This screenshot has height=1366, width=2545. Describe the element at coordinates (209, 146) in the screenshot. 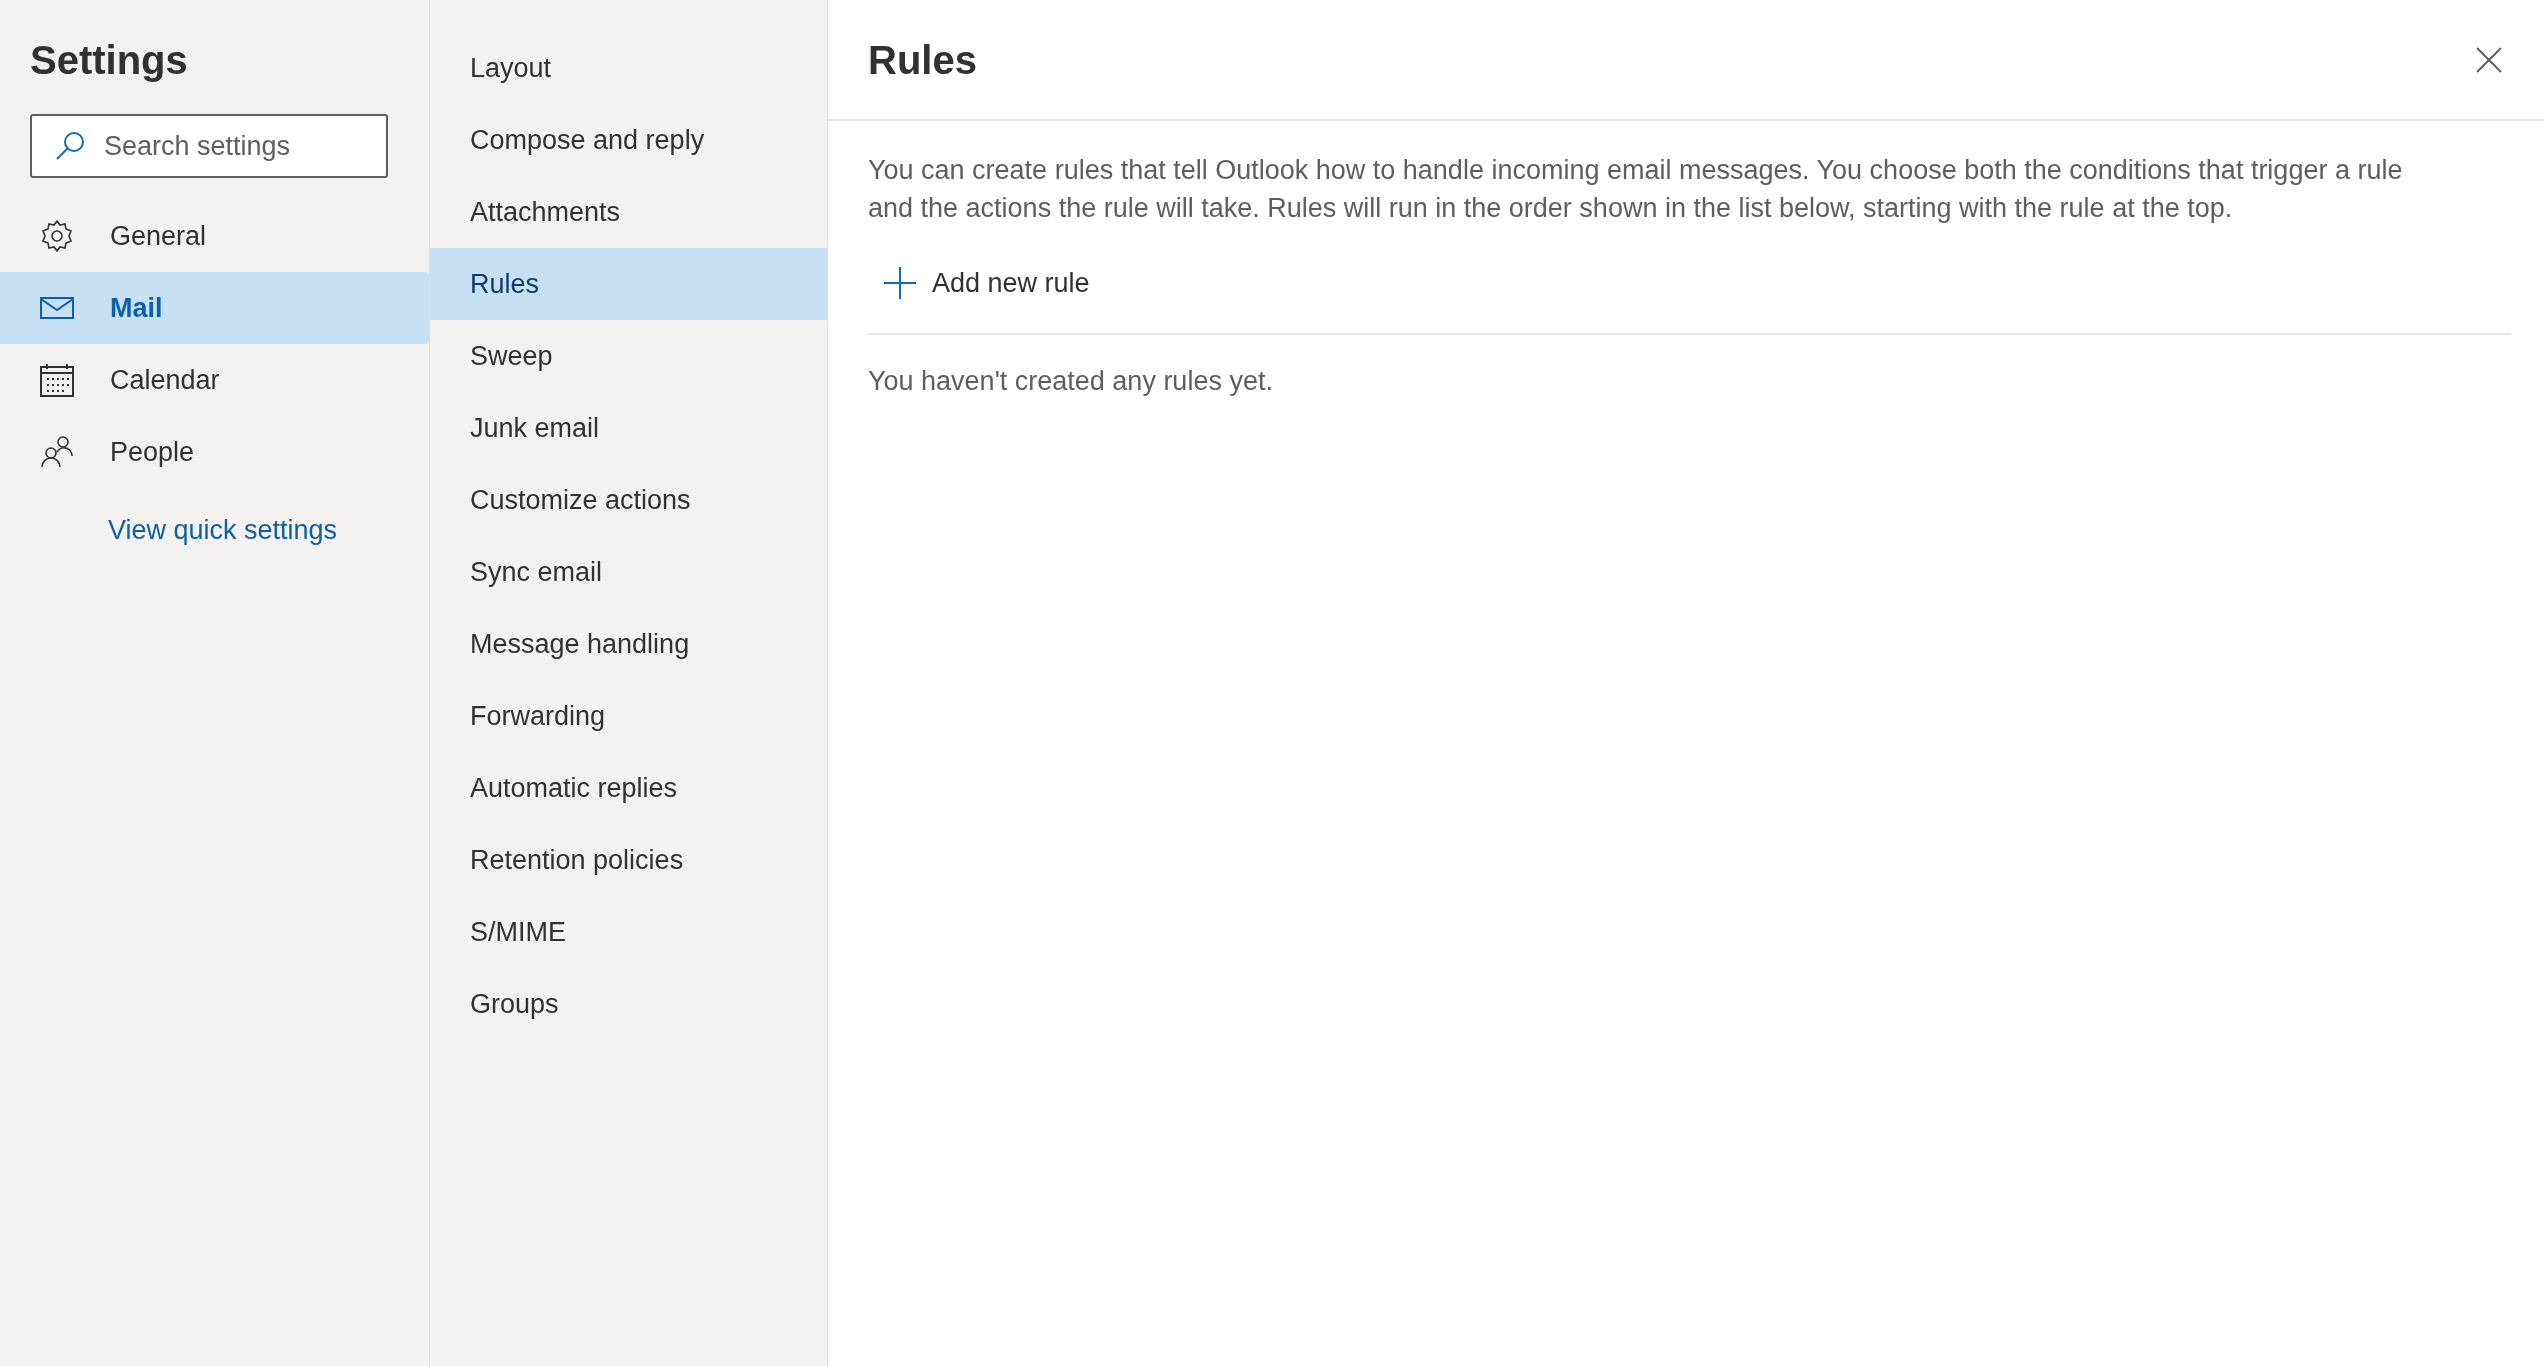

I see `search-field: Search settings` at that location.